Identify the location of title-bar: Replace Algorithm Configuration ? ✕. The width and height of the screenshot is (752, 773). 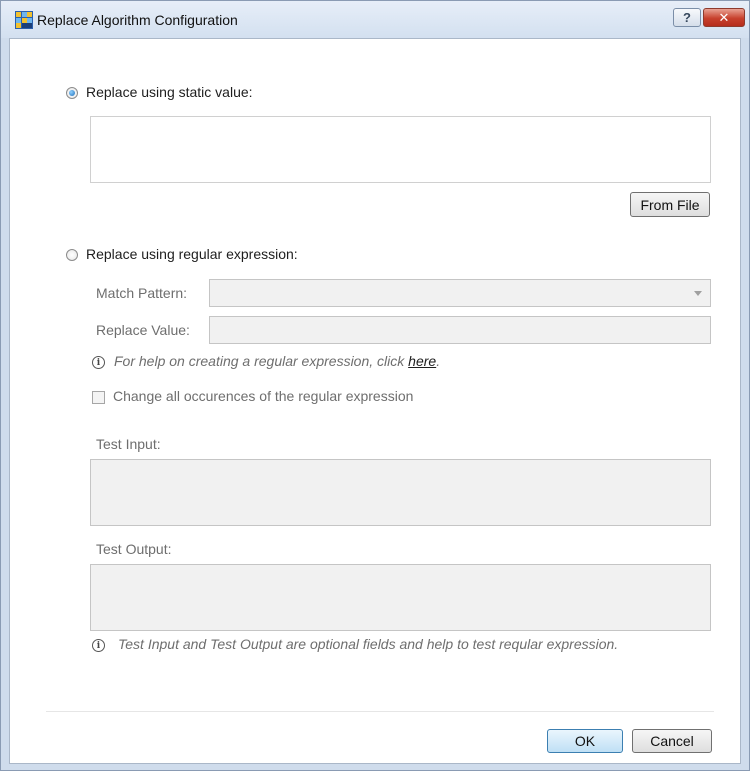
(375, 19).